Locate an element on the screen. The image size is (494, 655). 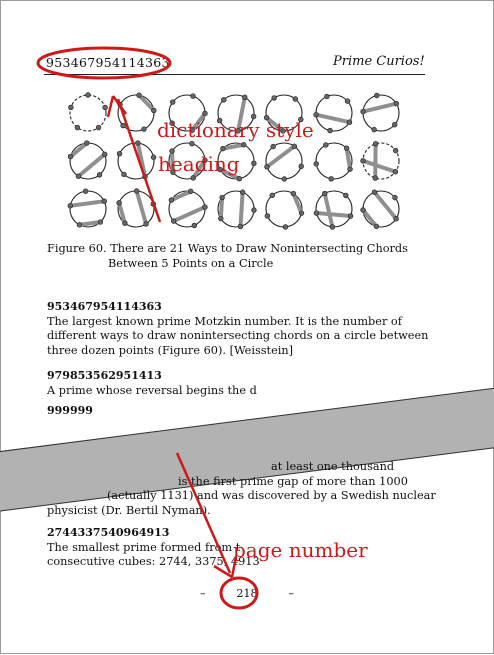
page-number-circle is located at coordinates (239, 593).